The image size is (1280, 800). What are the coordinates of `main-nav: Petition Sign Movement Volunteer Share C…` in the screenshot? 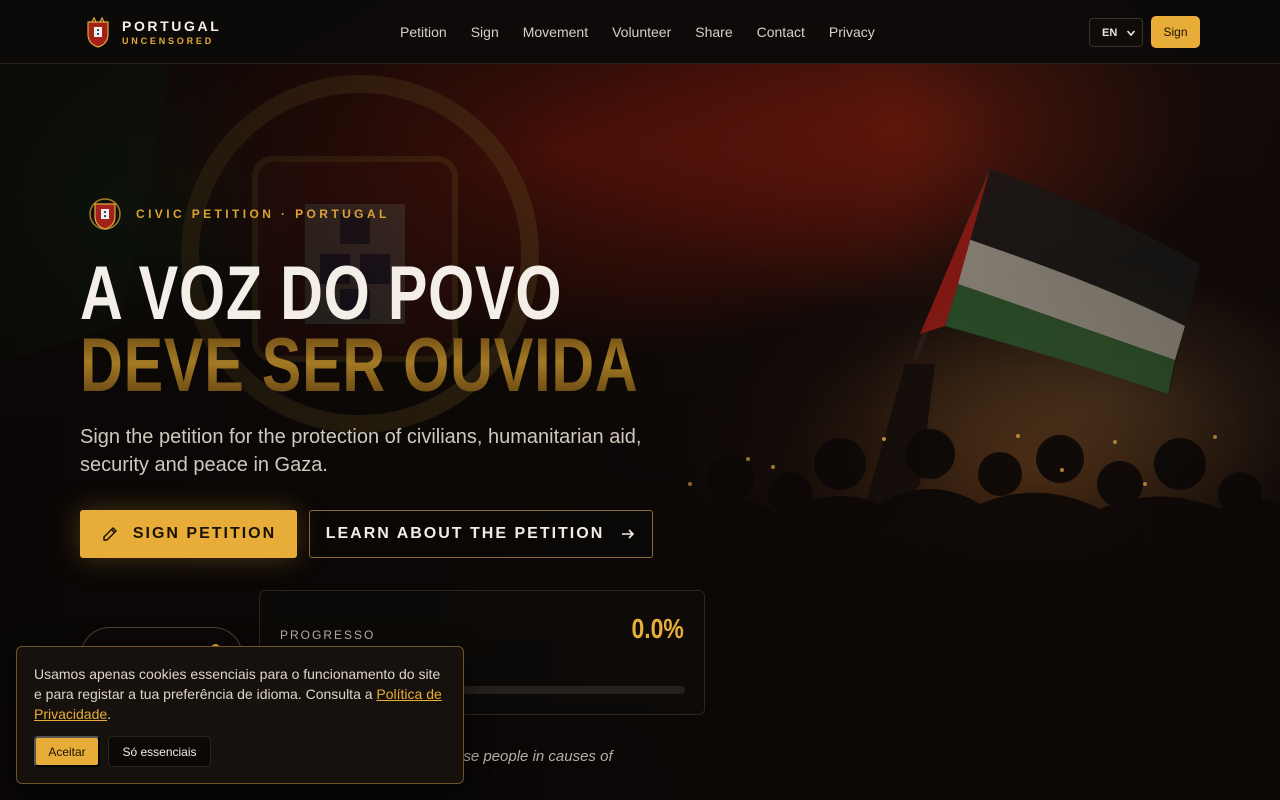 It's located at (637, 32).